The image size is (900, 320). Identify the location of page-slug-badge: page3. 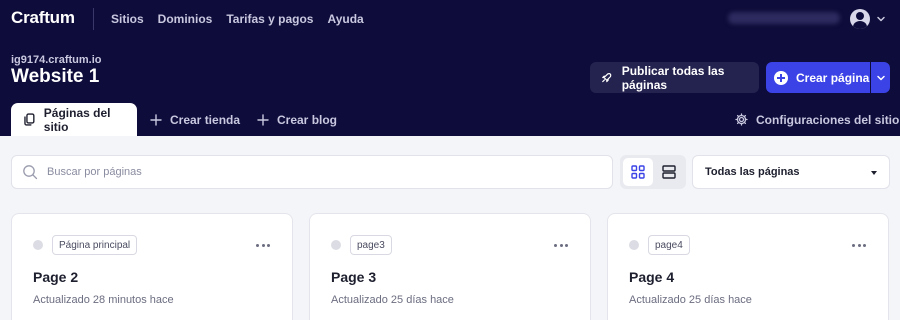
(371, 245).